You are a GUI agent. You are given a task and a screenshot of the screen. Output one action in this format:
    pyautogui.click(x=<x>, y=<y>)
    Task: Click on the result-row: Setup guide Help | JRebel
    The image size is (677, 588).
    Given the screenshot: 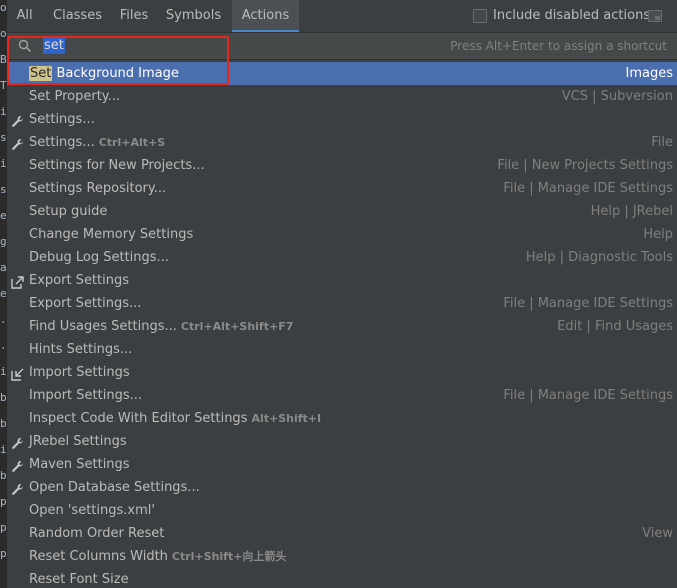 What is the action you would take?
    pyautogui.click(x=342, y=211)
    